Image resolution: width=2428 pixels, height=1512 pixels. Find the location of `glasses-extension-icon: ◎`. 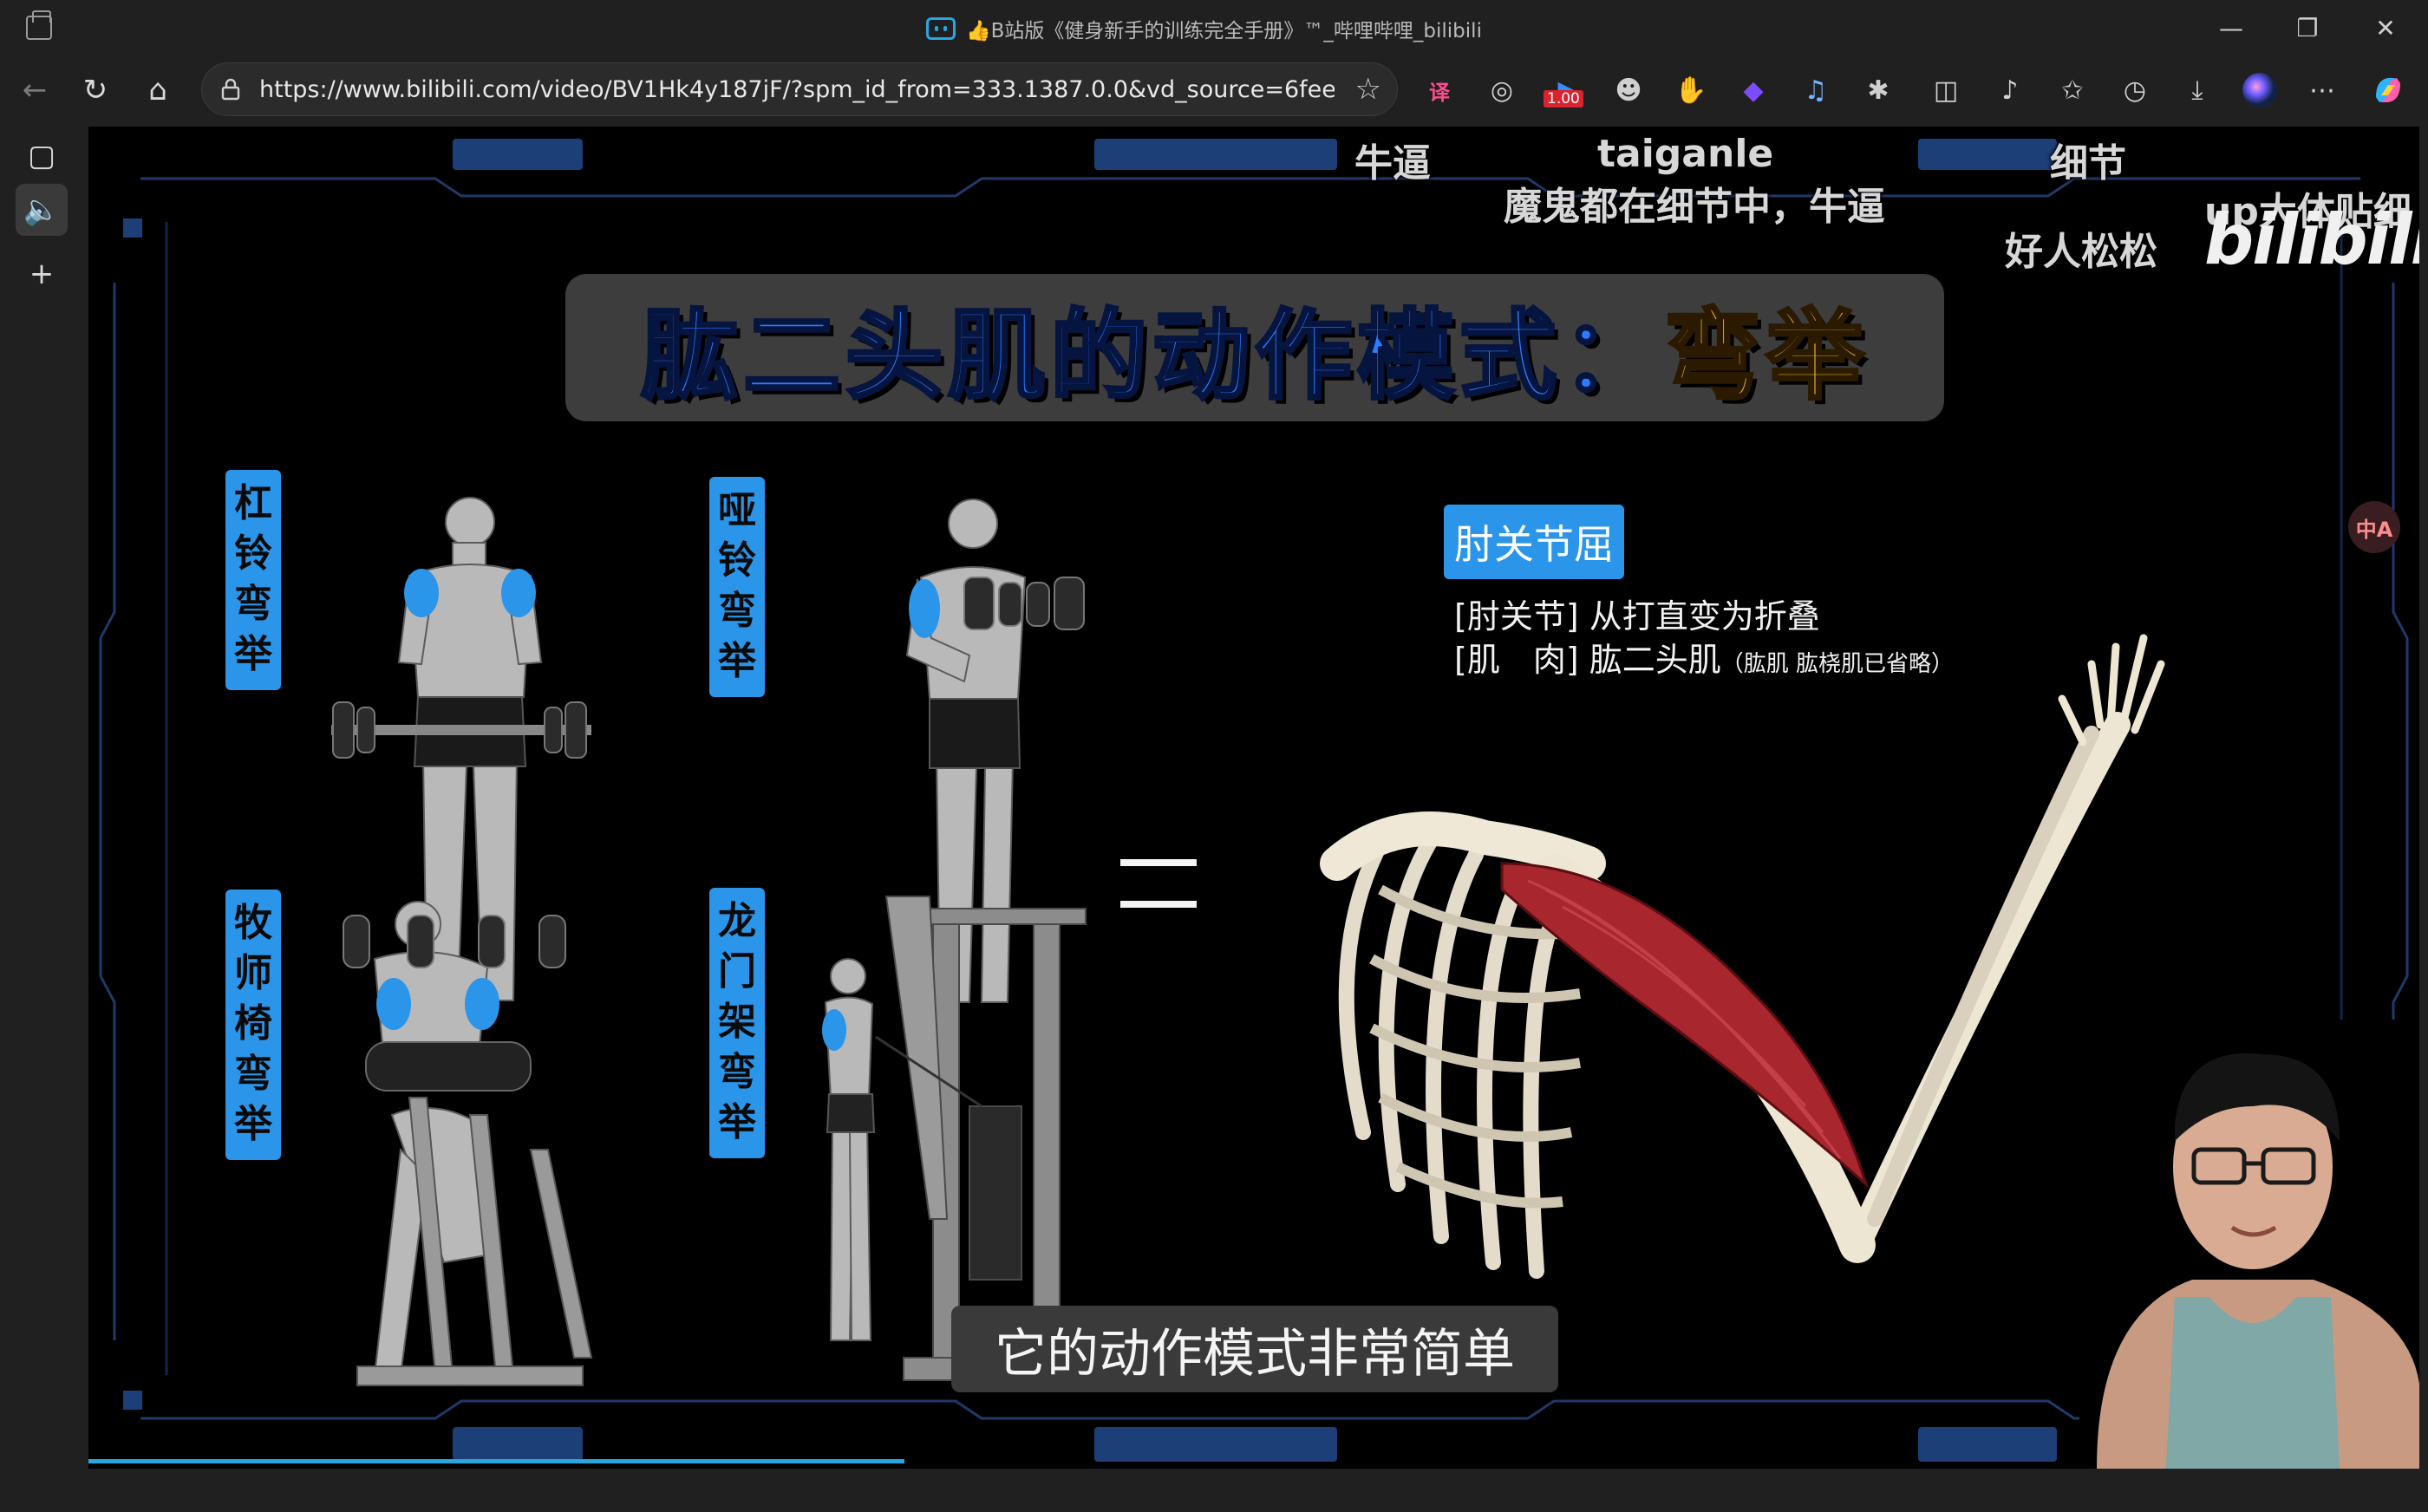

glasses-extension-icon: ◎ is located at coordinates (1502, 90).